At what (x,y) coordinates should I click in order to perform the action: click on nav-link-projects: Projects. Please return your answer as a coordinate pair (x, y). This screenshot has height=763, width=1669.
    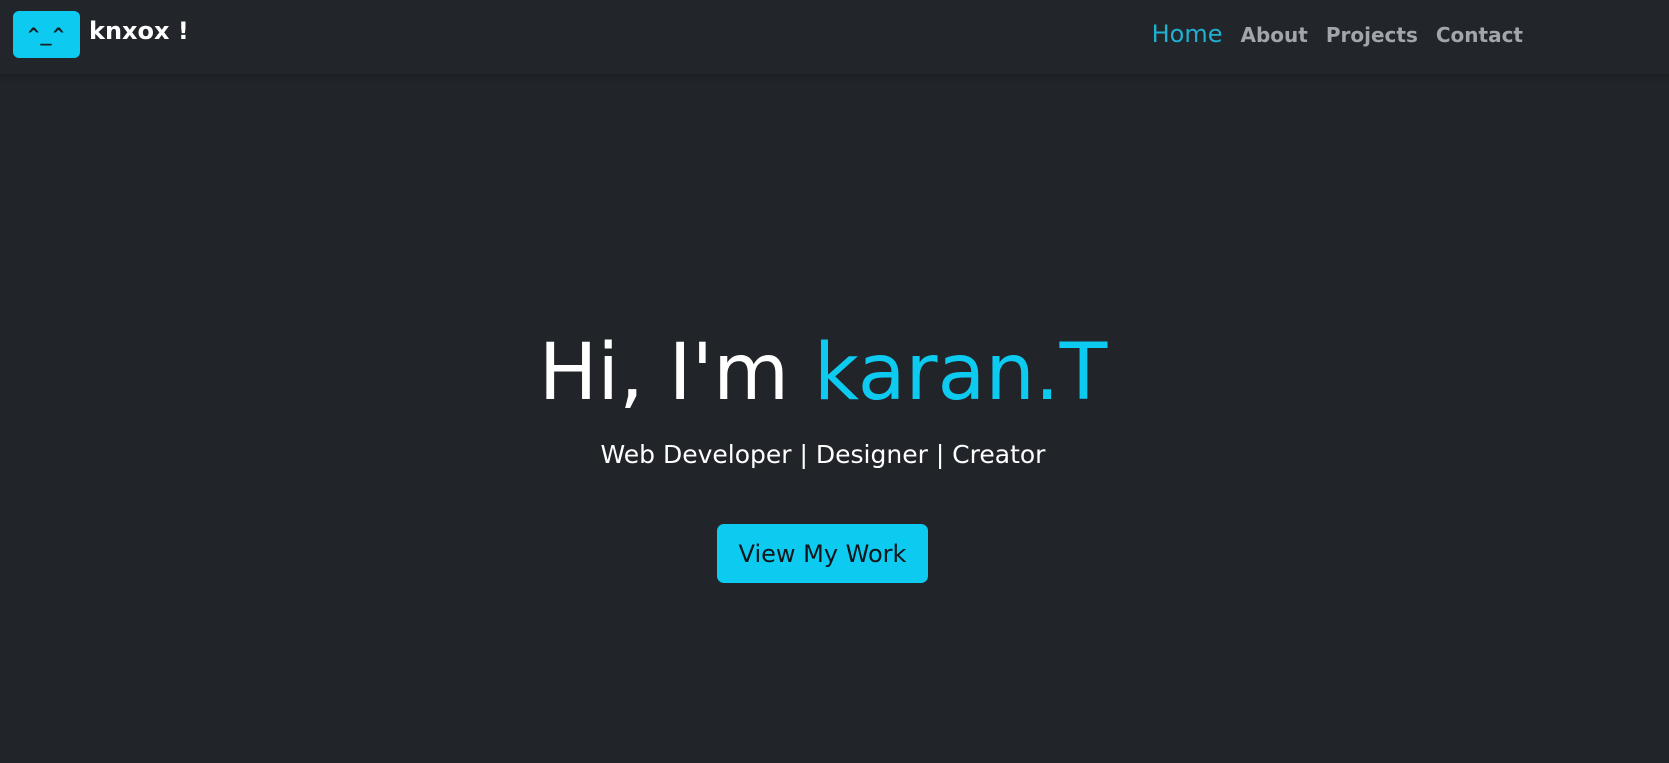
    Looking at the image, I should click on (1372, 35).